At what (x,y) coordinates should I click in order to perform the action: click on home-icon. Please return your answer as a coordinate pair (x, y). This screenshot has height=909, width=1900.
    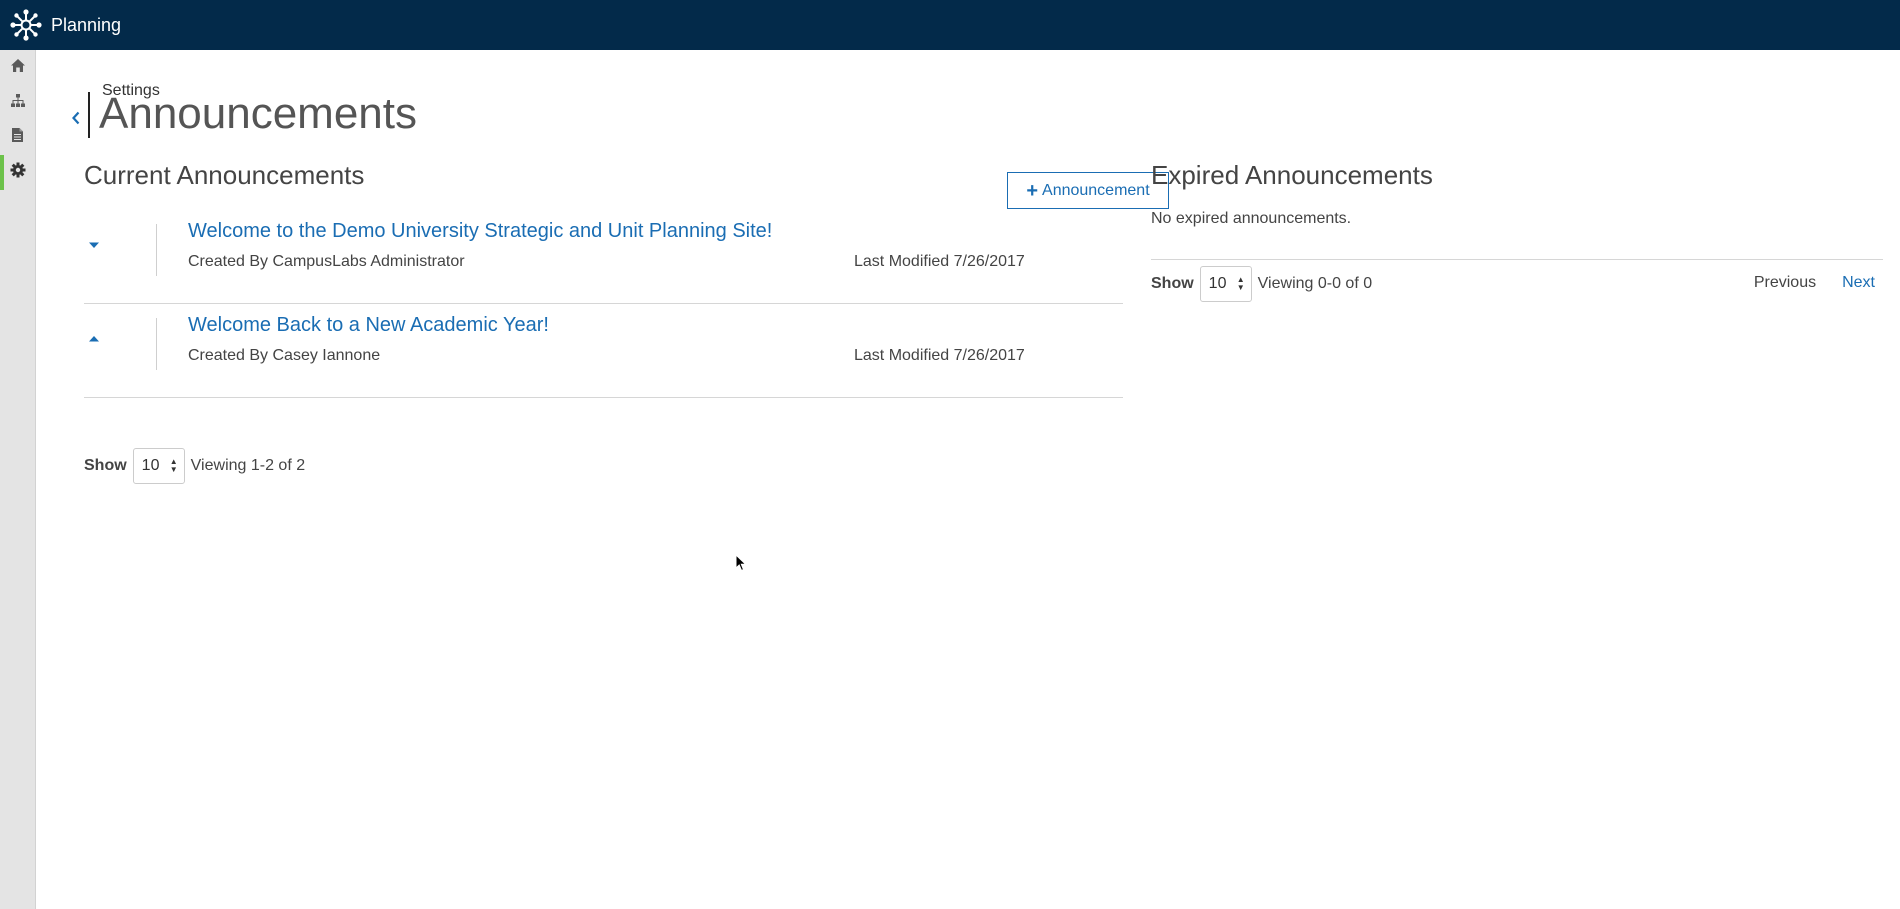
    Looking at the image, I should click on (18, 68).